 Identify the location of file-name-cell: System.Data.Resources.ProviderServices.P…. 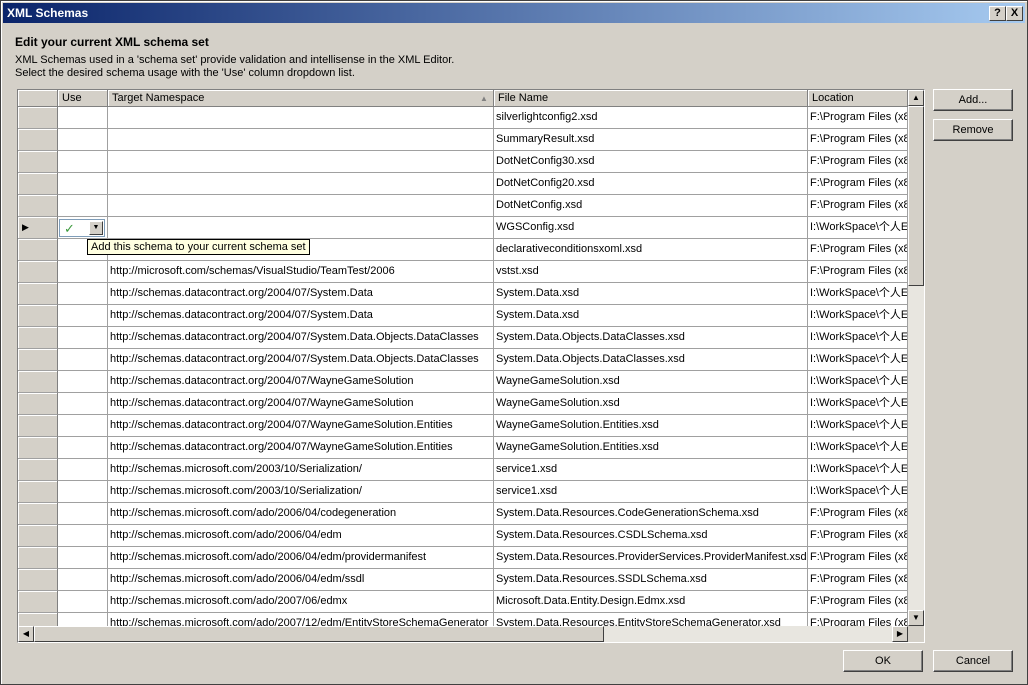
(651, 558).